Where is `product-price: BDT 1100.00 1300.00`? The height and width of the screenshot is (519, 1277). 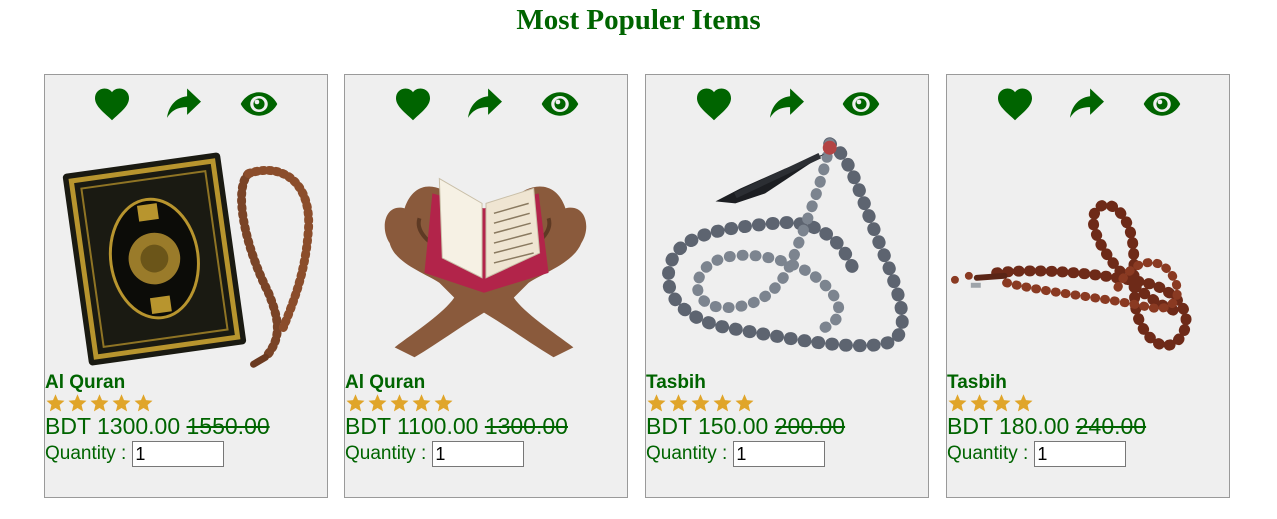
product-price: BDT 1100.00 1300.00 is located at coordinates (456, 426).